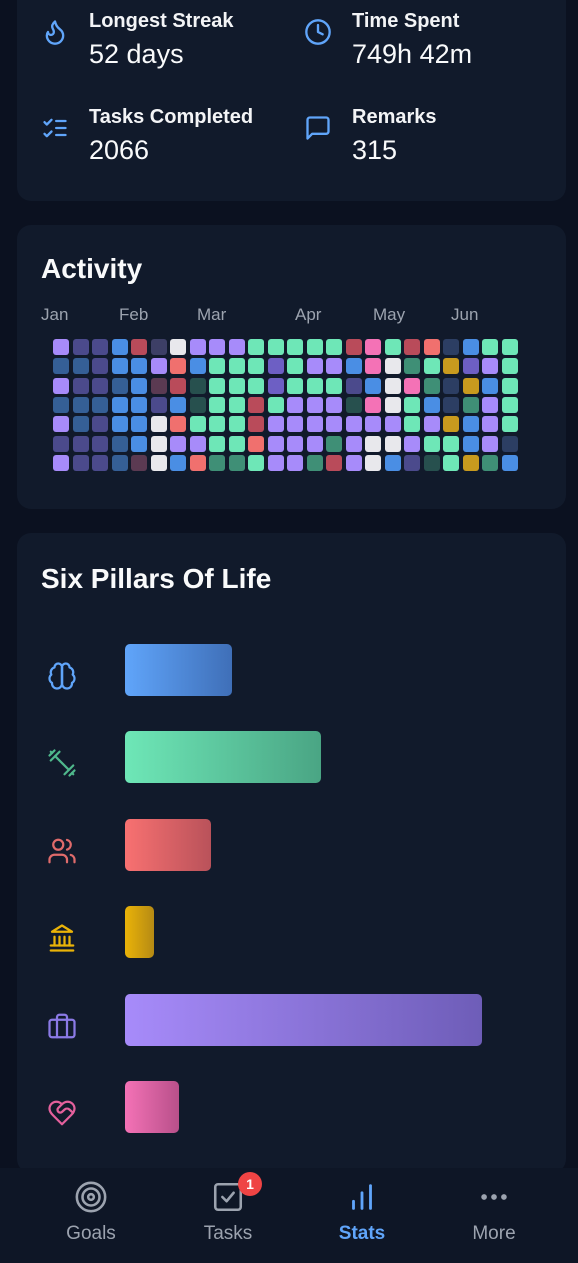 The image size is (578, 1263). I want to click on stat-label: Longest Streak, so click(161, 21).